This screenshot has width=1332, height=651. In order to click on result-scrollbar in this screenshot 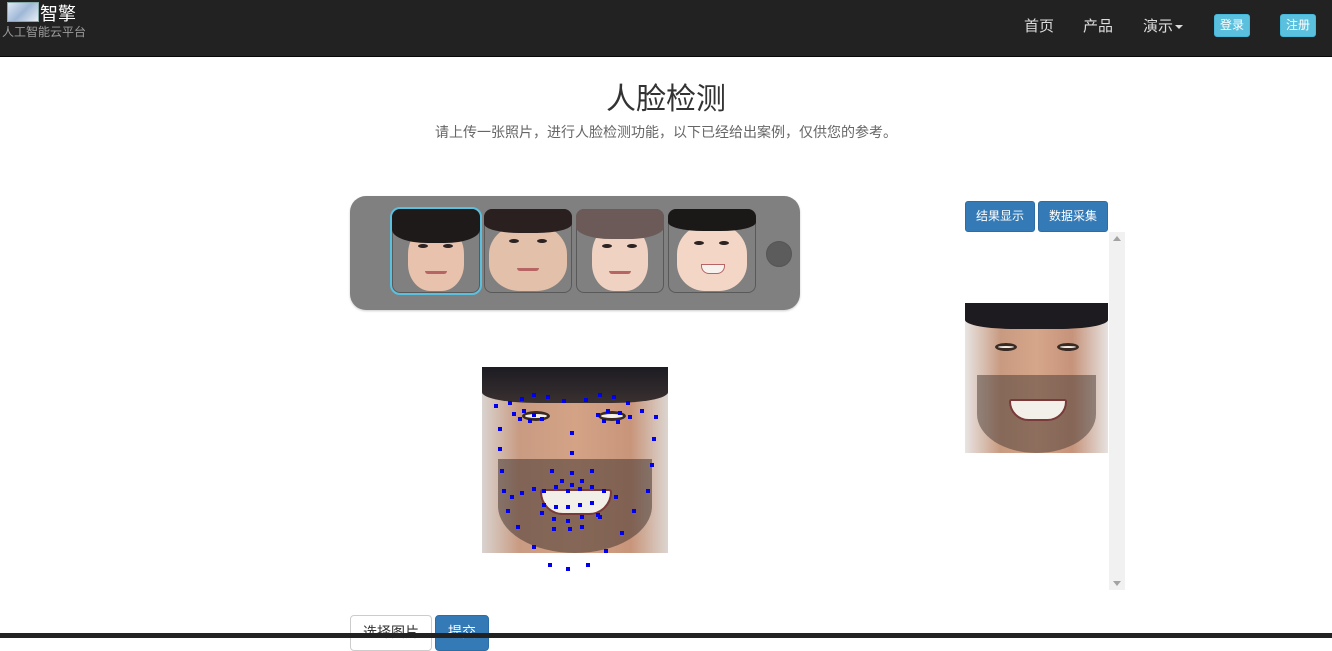, I will do `click(1117, 411)`.